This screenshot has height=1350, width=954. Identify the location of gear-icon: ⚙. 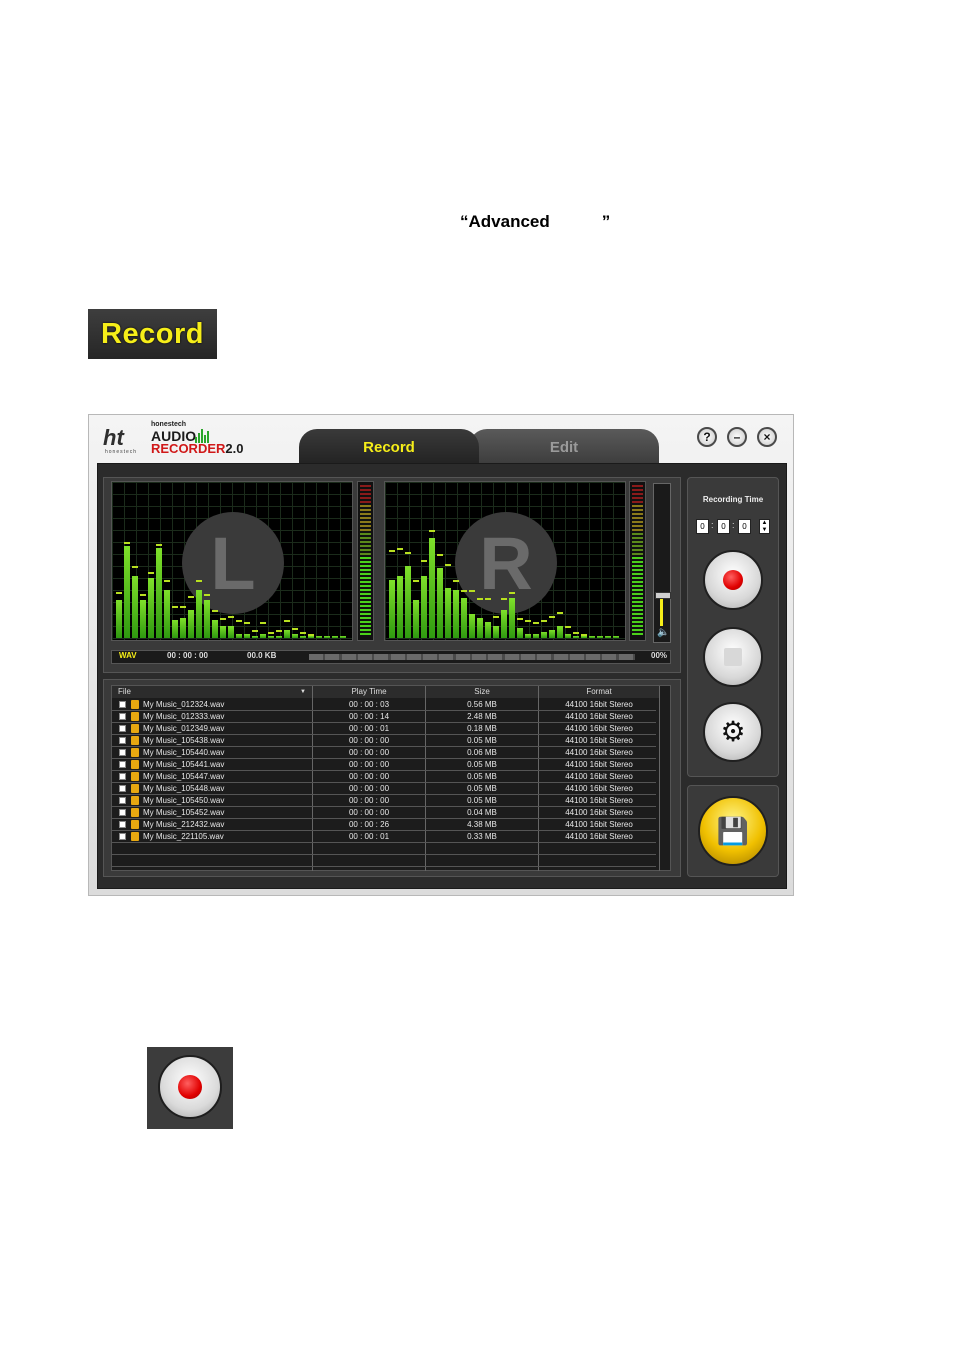
(733, 731).